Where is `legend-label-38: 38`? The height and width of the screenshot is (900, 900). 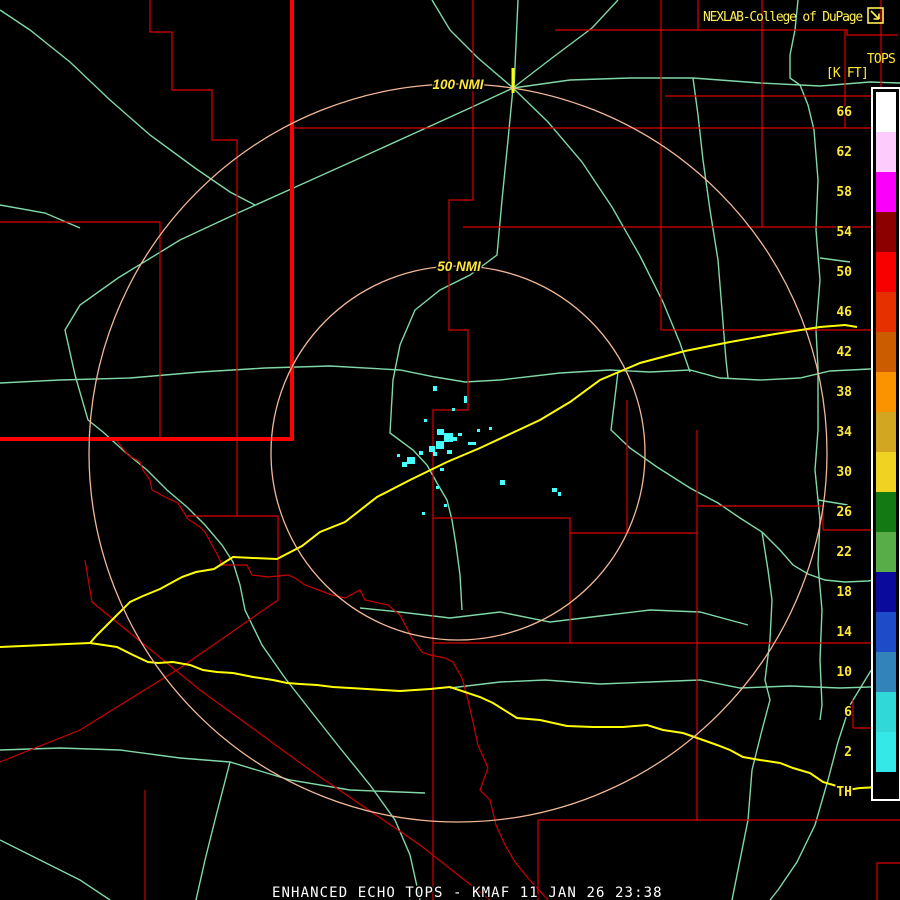
legend-label-38: 38 is located at coordinates (844, 392).